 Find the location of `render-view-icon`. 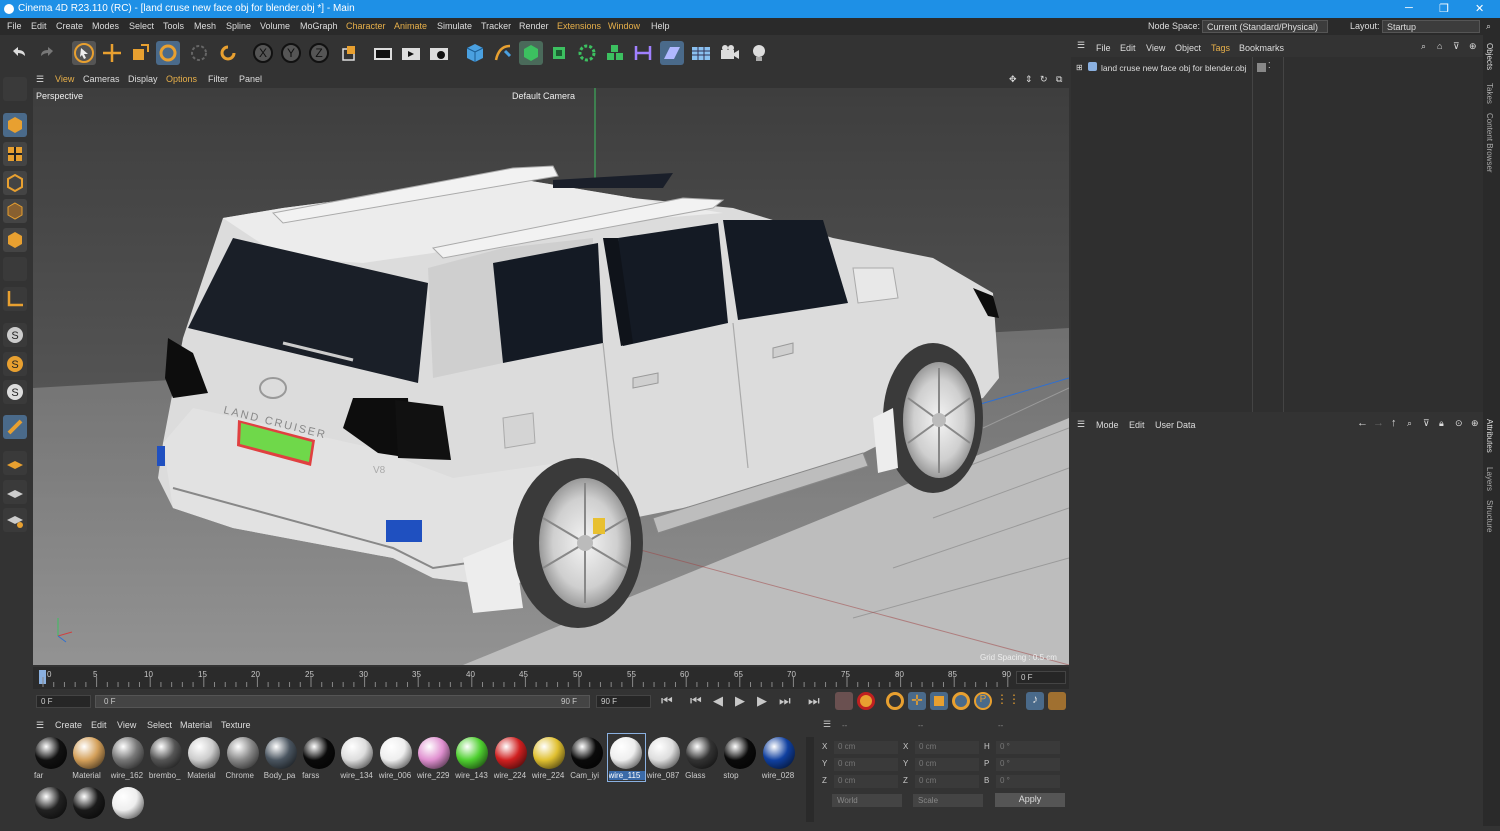

render-view-icon is located at coordinates (383, 53).